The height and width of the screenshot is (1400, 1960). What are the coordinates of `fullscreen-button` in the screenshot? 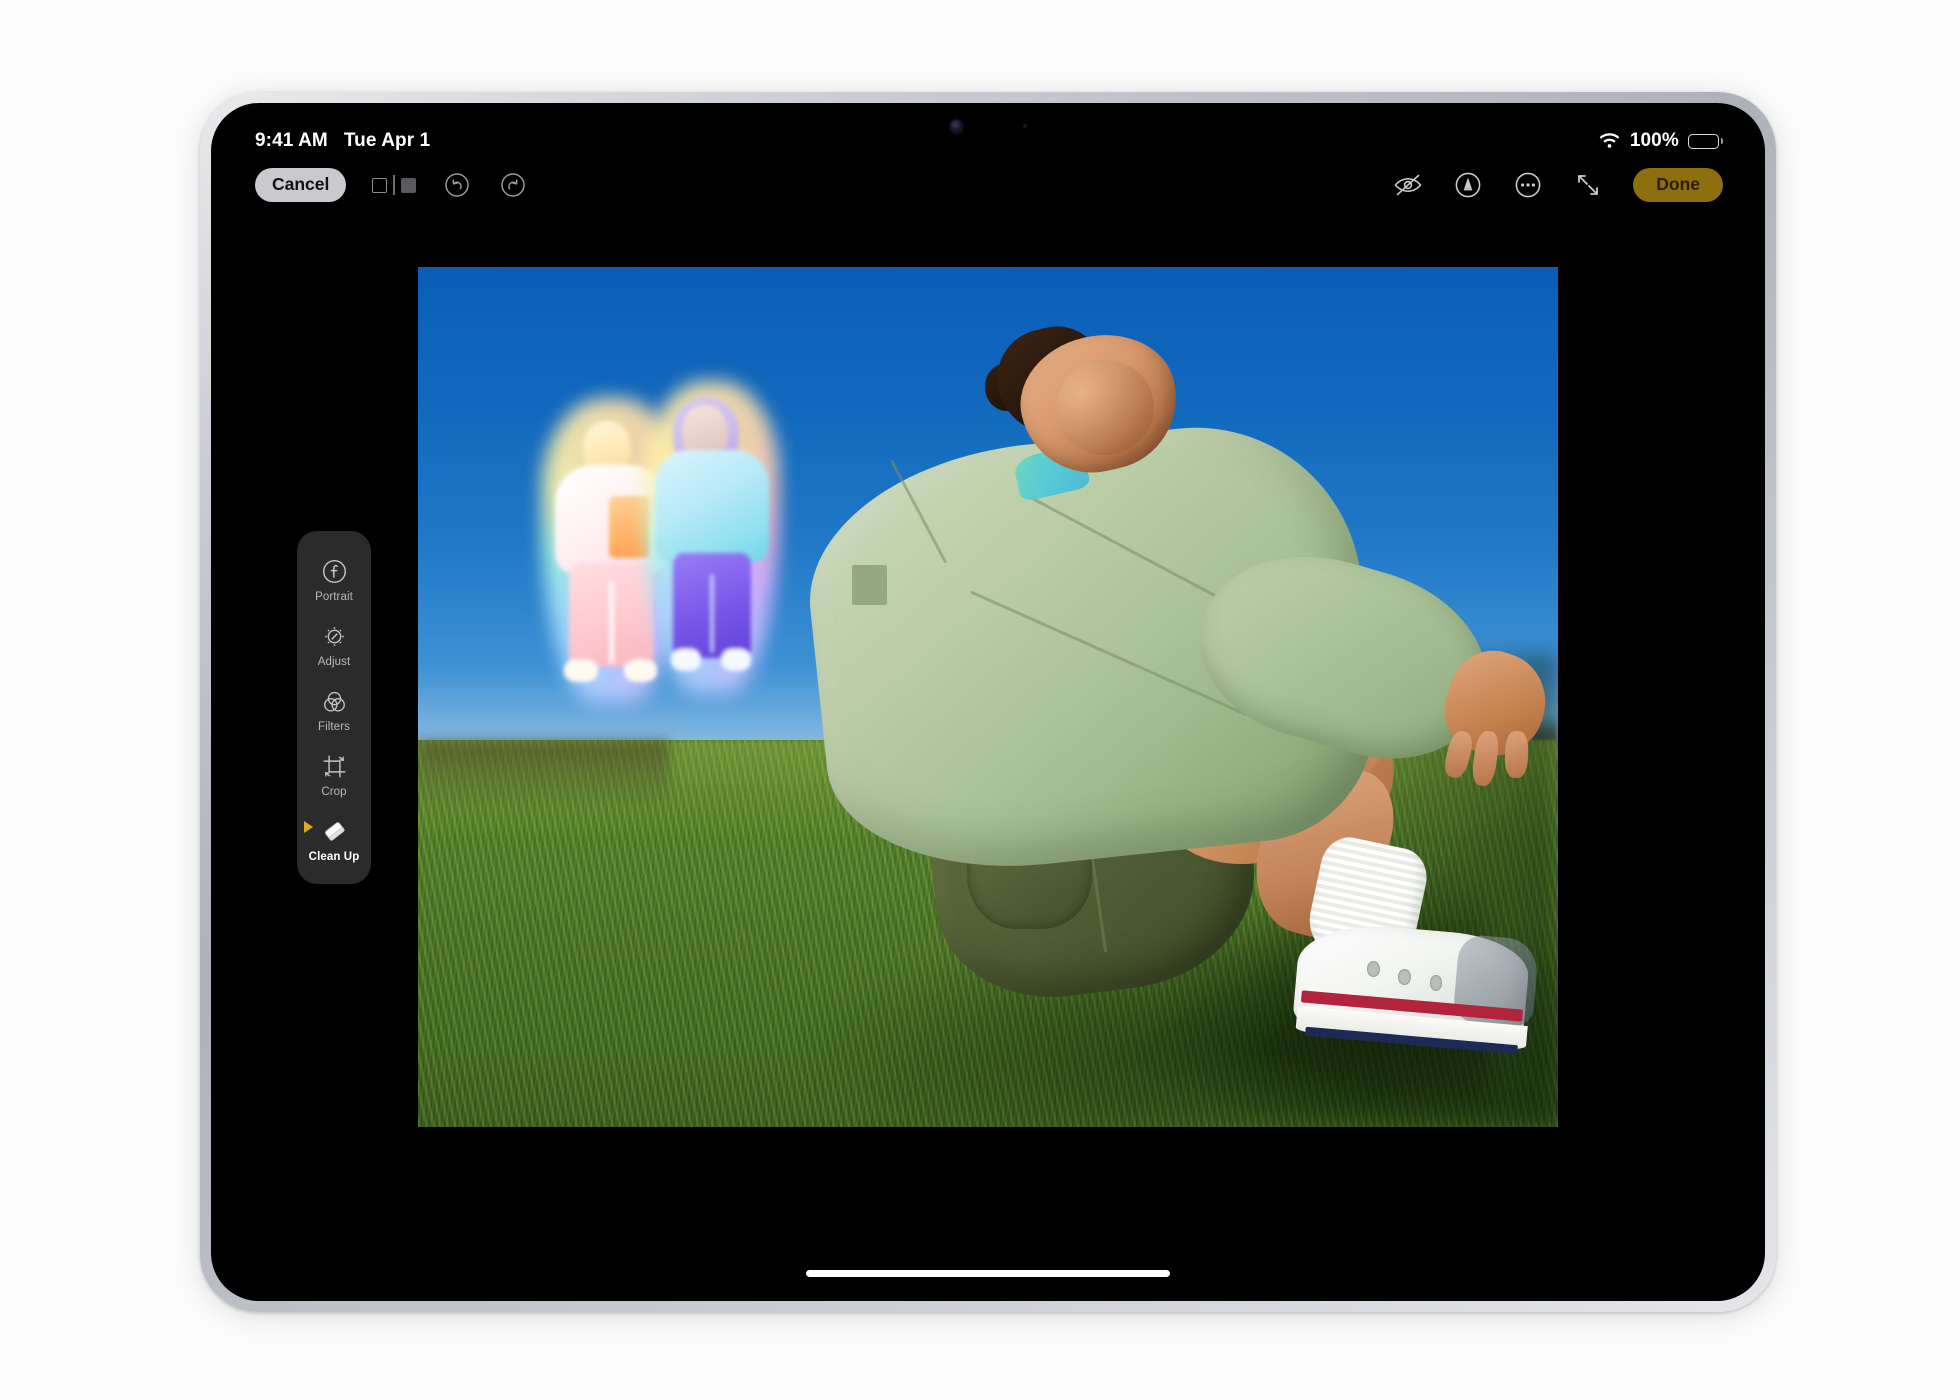 It's located at (1588, 185).